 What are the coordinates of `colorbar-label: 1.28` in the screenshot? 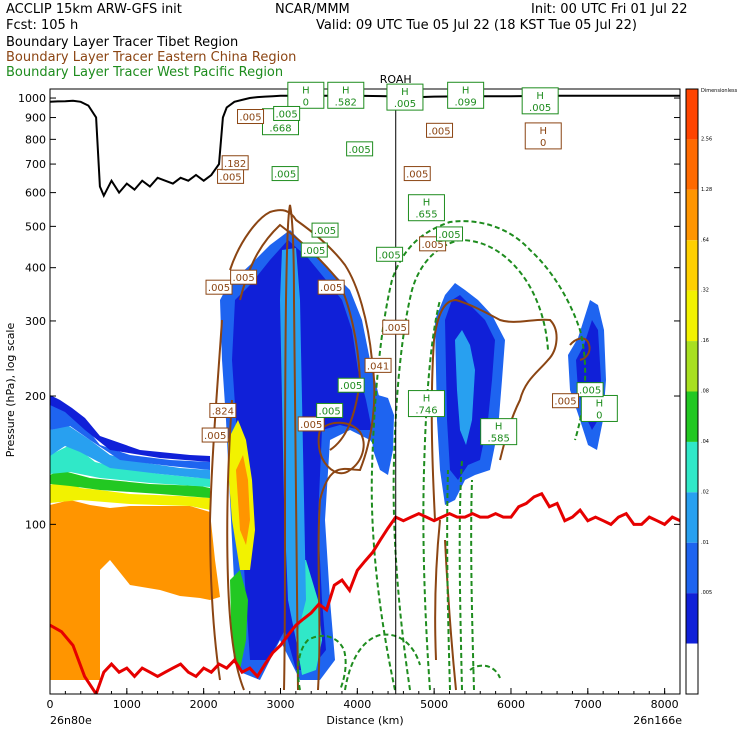 It's located at (706, 190).